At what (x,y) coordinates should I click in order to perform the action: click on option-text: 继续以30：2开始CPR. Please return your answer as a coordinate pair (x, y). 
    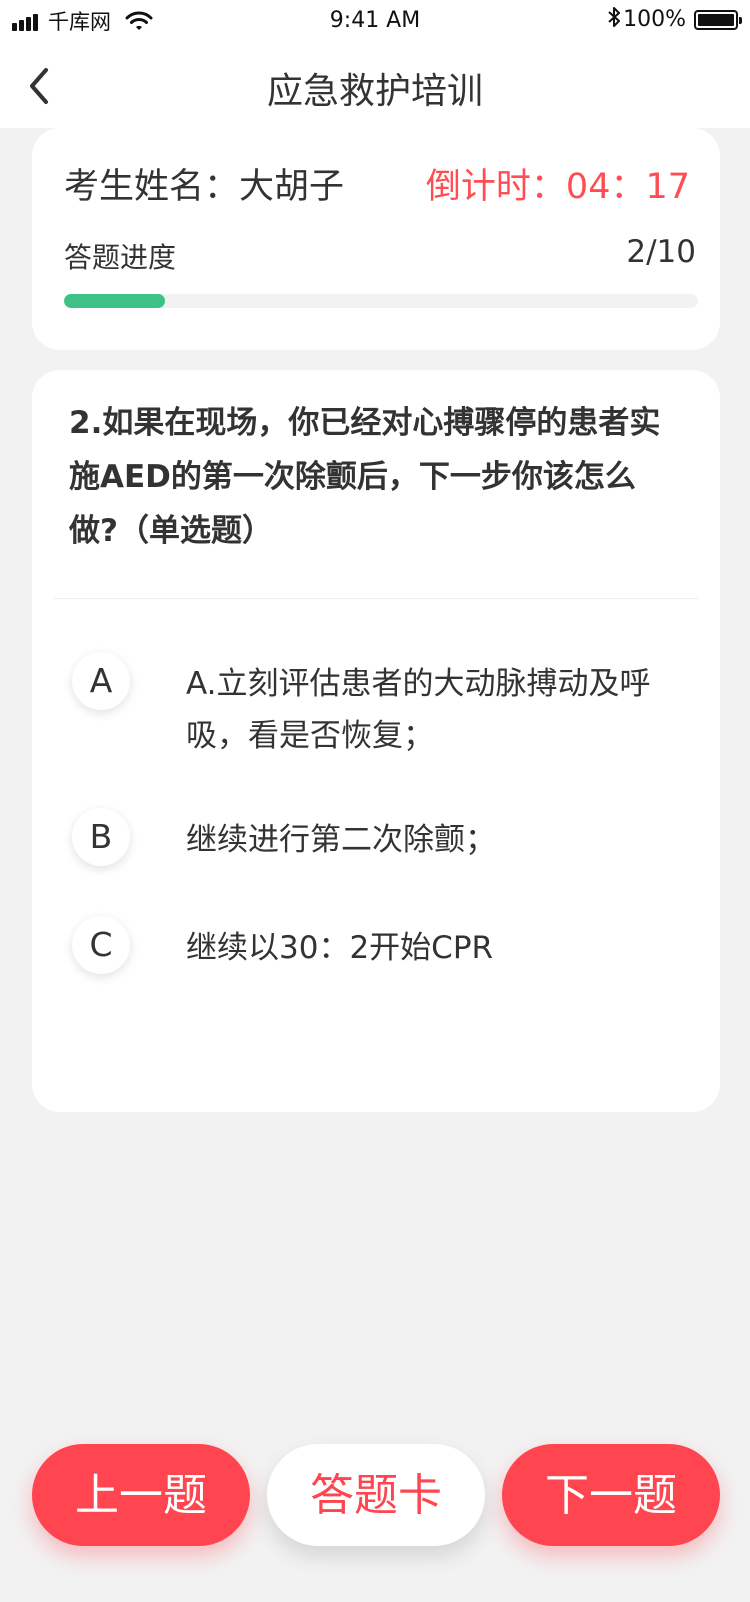
    Looking at the image, I should click on (340, 948).